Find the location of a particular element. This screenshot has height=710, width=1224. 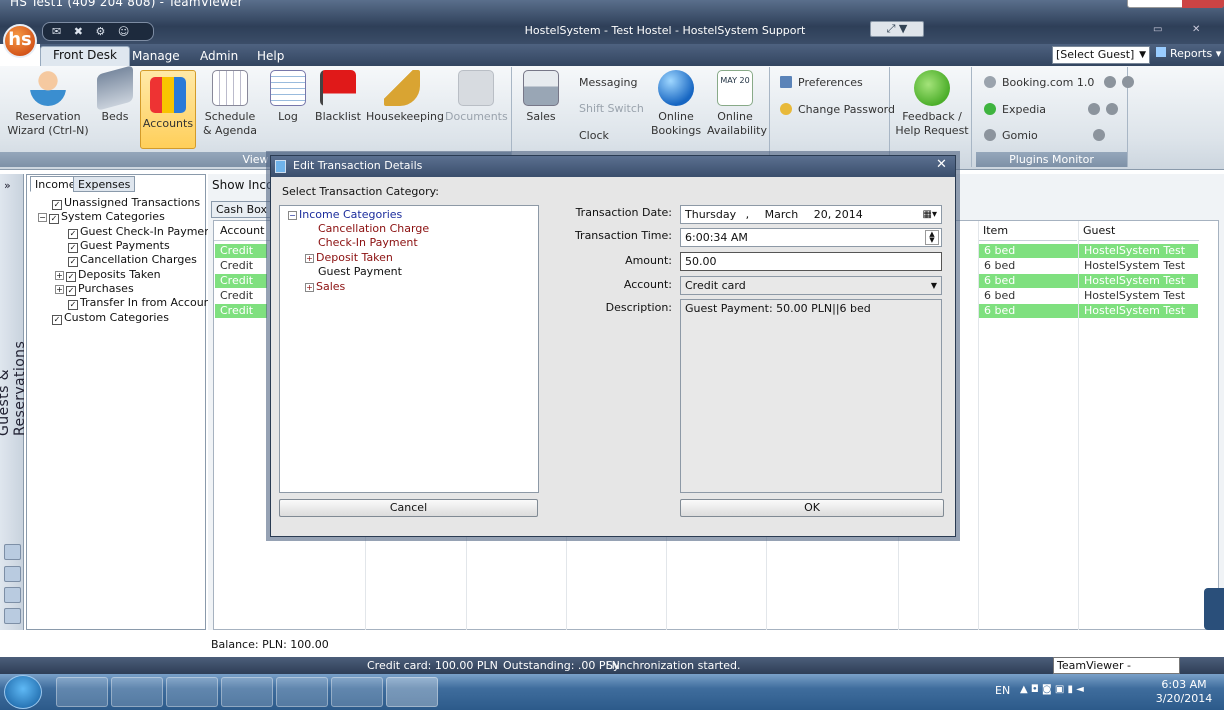

account-select: Credit card ▼ is located at coordinates (811, 285).